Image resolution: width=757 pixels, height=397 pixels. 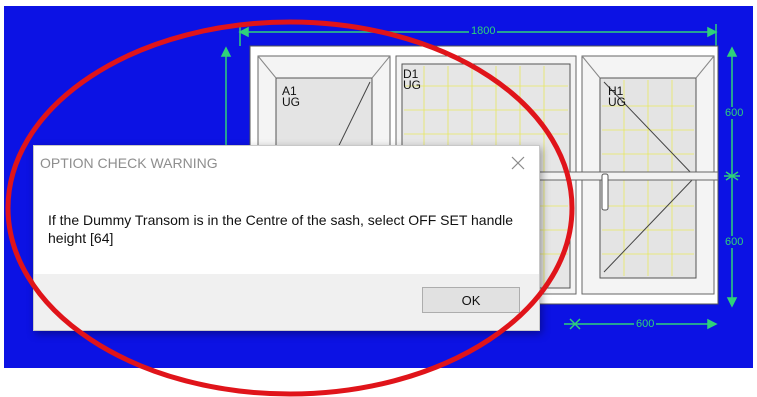 What do you see at coordinates (734, 242) in the screenshot?
I see `dimension-right-bottom-height: 600` at bounding box center [734, 242].